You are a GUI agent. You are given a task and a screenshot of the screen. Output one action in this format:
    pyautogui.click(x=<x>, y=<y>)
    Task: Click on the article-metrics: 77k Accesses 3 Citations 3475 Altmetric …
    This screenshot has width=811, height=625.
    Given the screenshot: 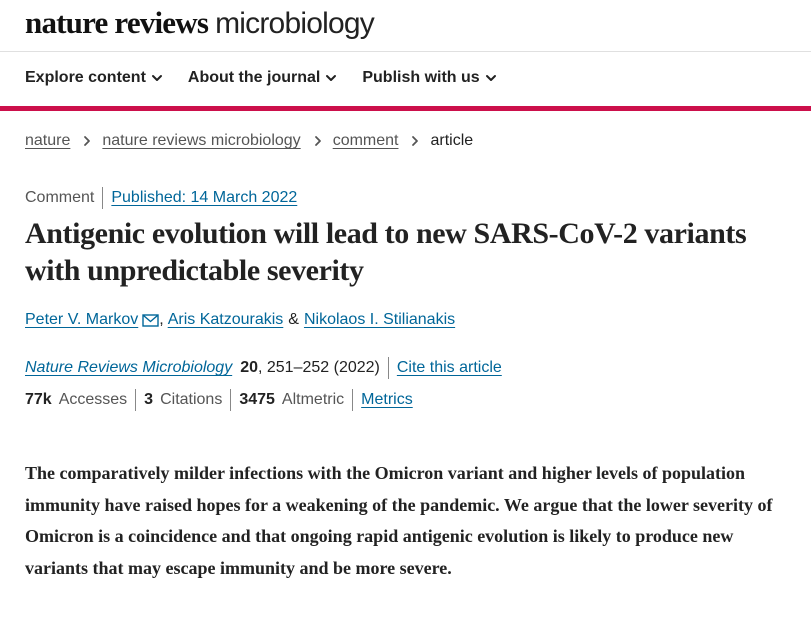 What is the action you would take?
    pyautogui.click(x=219, y=400)
    